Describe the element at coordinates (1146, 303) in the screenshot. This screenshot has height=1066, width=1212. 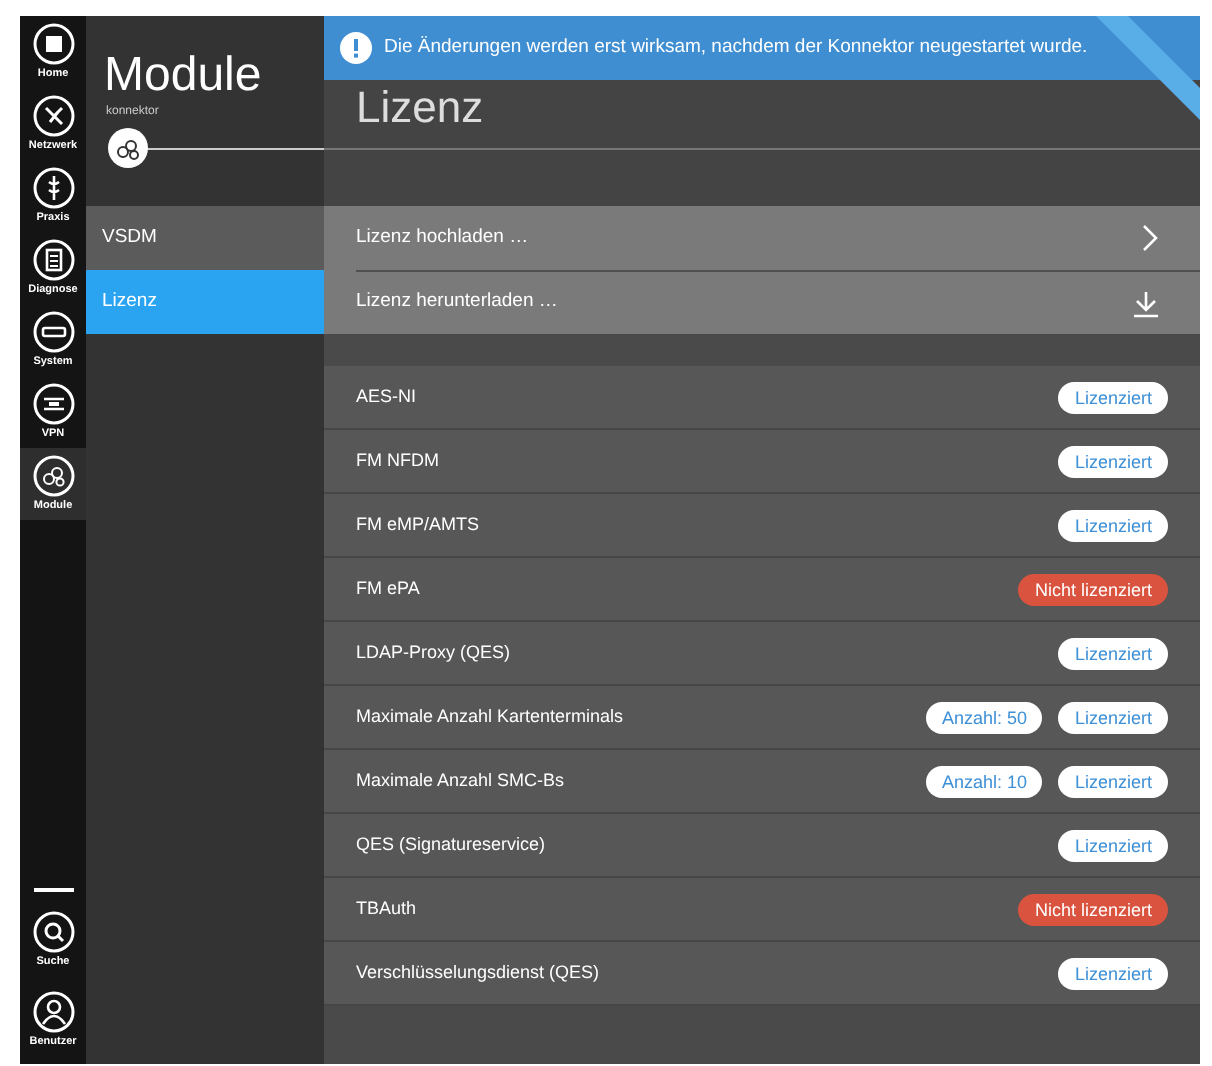
I see `download-icon` at that location.